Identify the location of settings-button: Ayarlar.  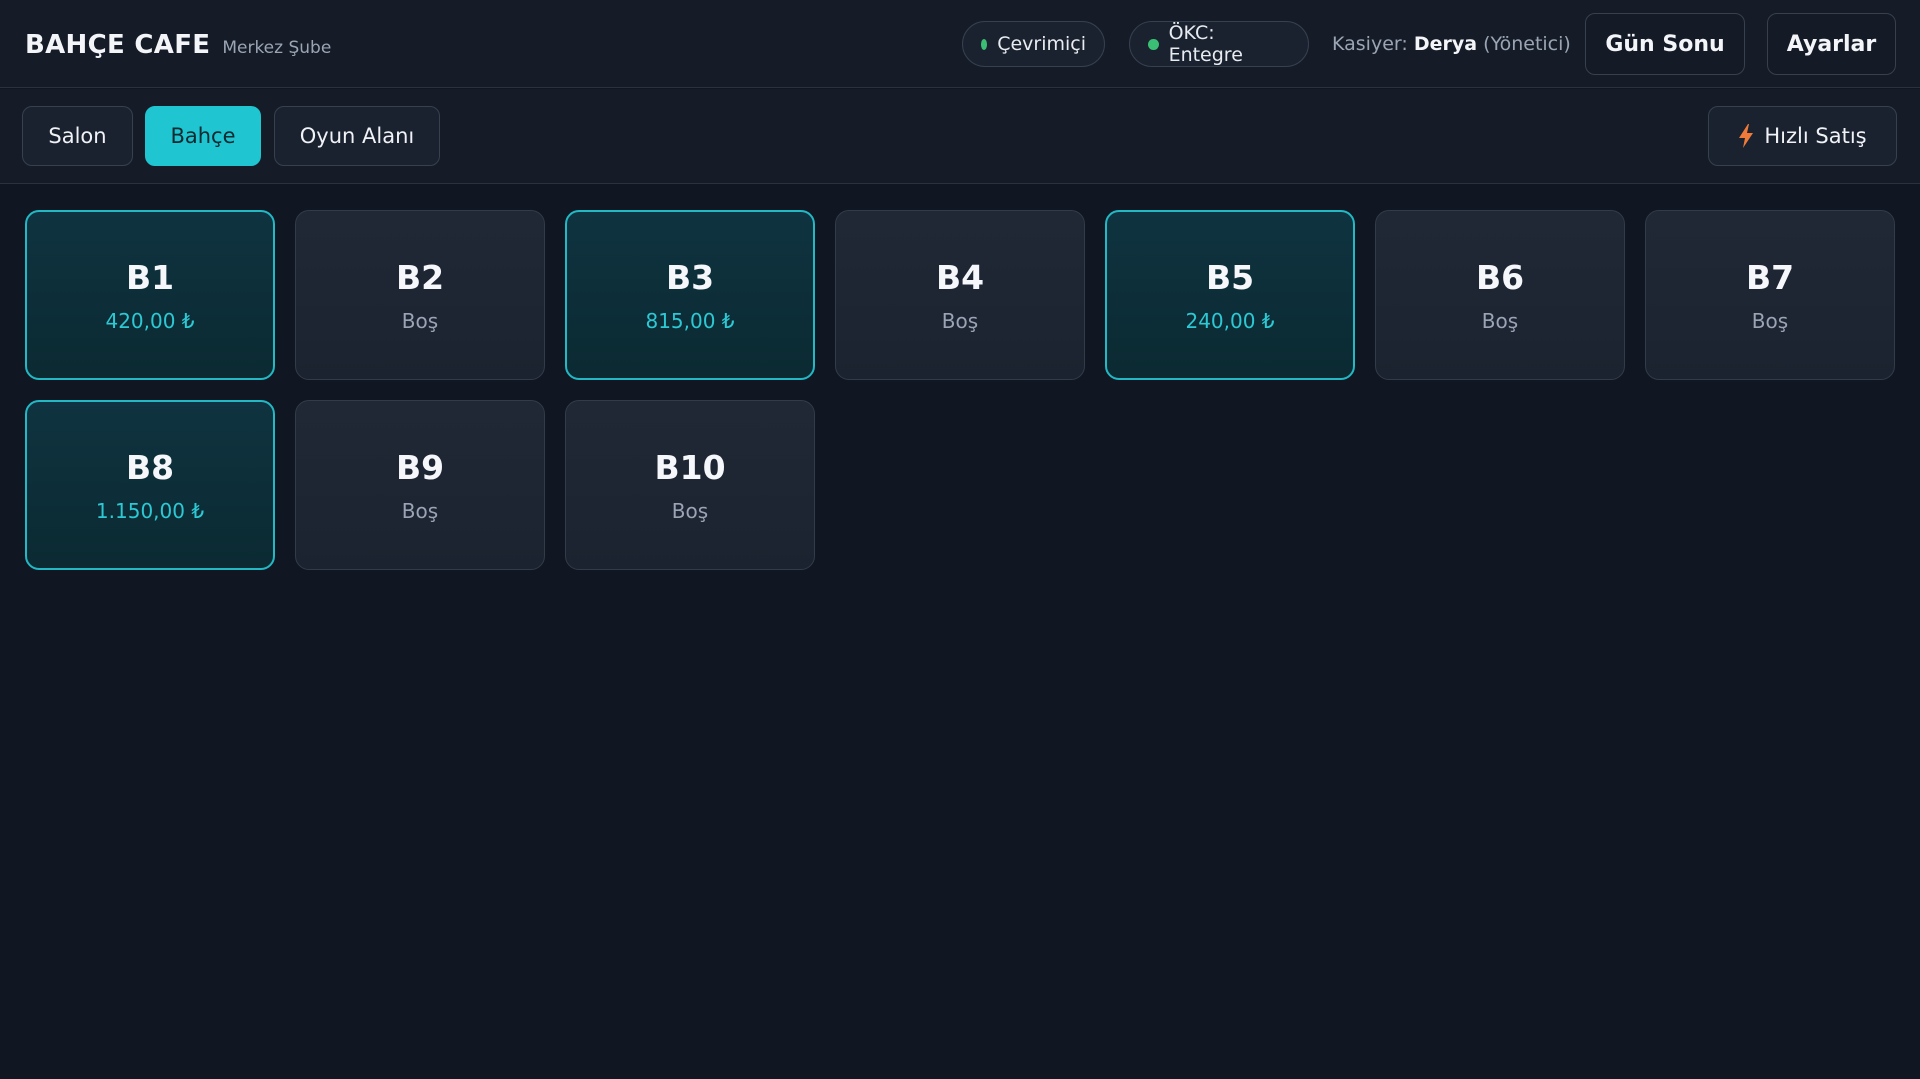
(1831, 44).